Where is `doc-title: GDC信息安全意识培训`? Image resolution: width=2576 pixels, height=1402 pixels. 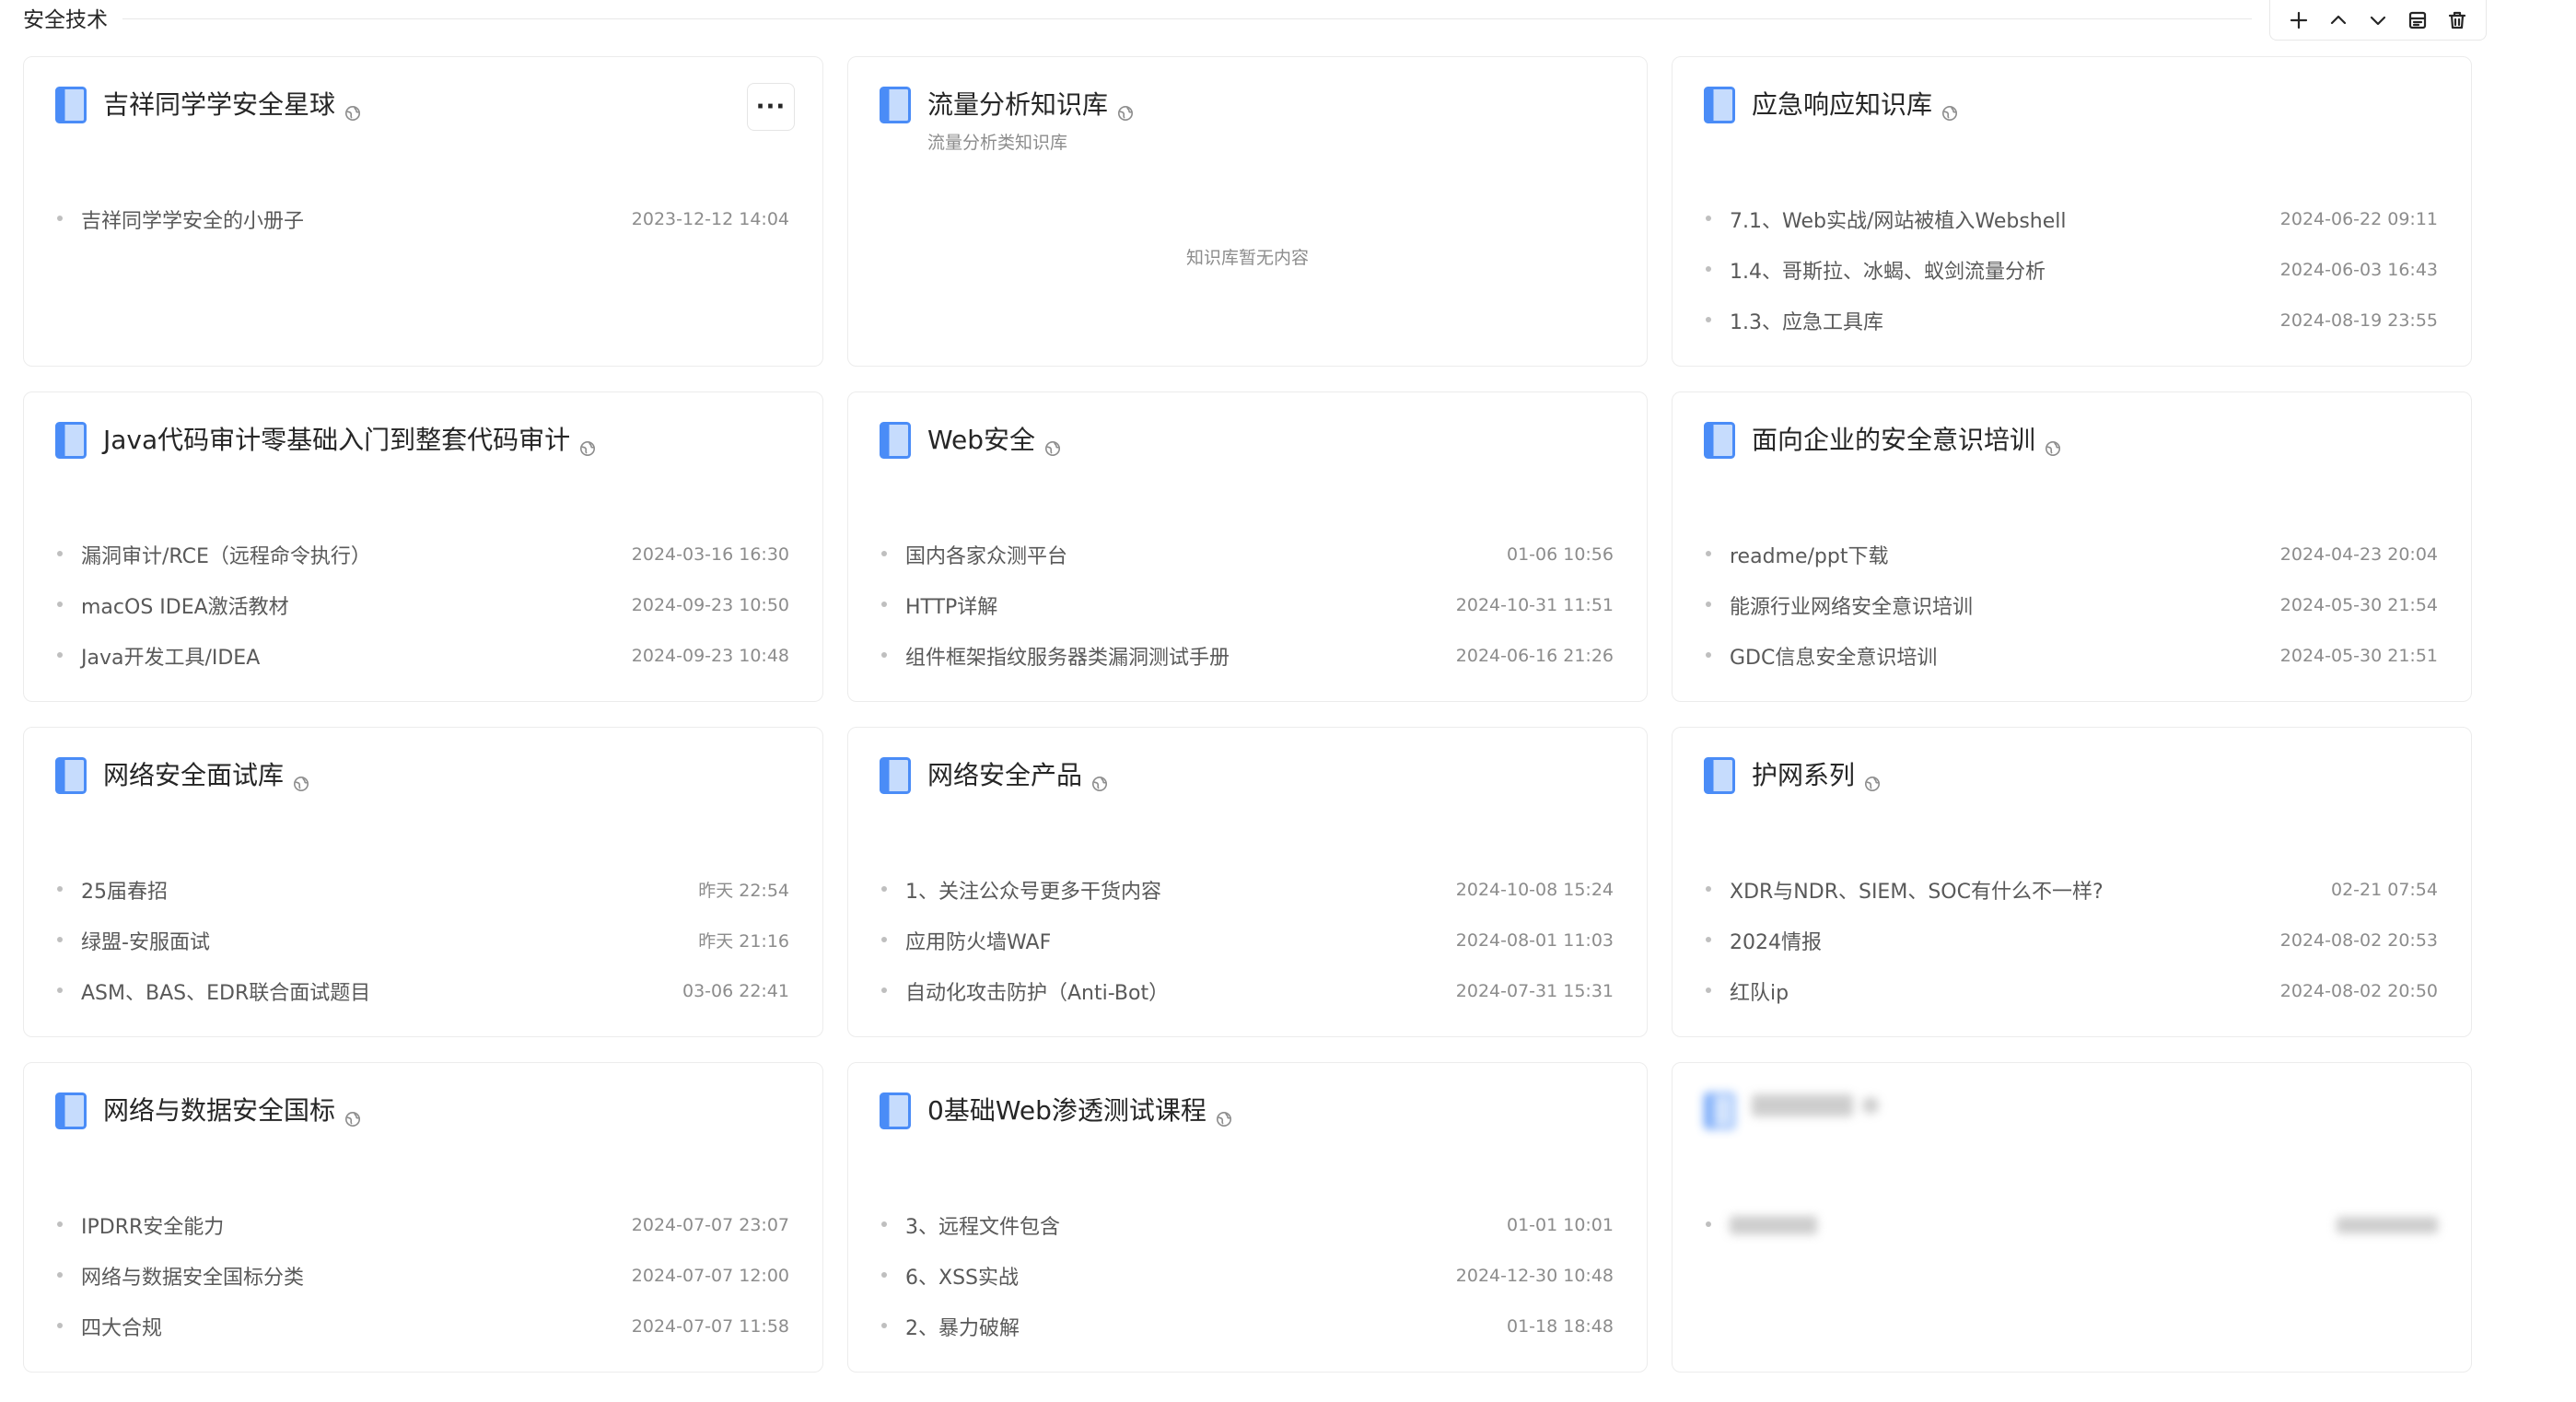 doc-title: GDC信息安全意识培训 is located at coordinates (1820, 656).